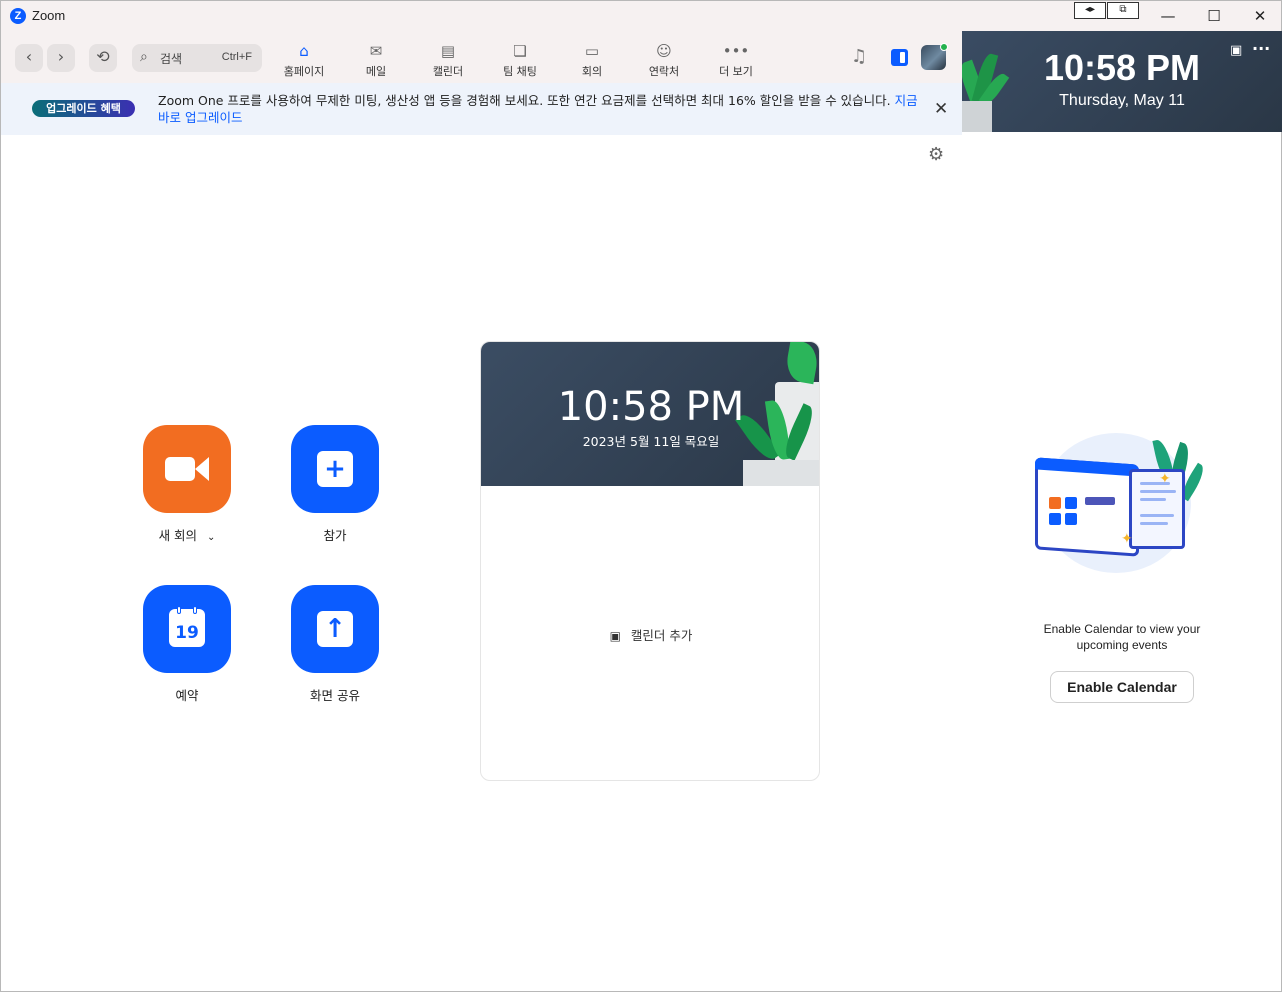  What do you see at coordinates (1122, 687) in the screenshot?
I see `enable-calendar-button: Enable Calendar` at bounding box center [1122, 687].